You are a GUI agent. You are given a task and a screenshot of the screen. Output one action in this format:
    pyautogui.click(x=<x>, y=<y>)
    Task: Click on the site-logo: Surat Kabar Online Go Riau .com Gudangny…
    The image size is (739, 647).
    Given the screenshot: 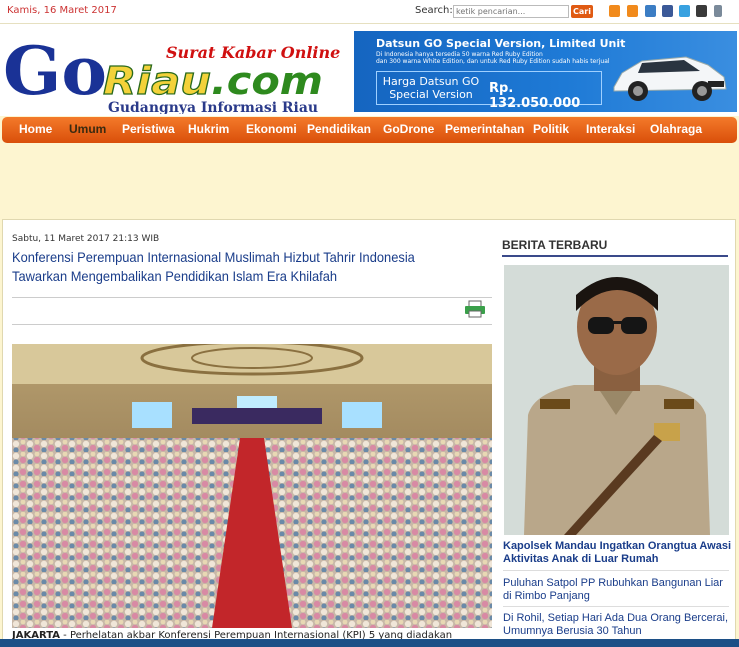 What is the action you would take?
    pyautogui.click(x=176, y=71)
    